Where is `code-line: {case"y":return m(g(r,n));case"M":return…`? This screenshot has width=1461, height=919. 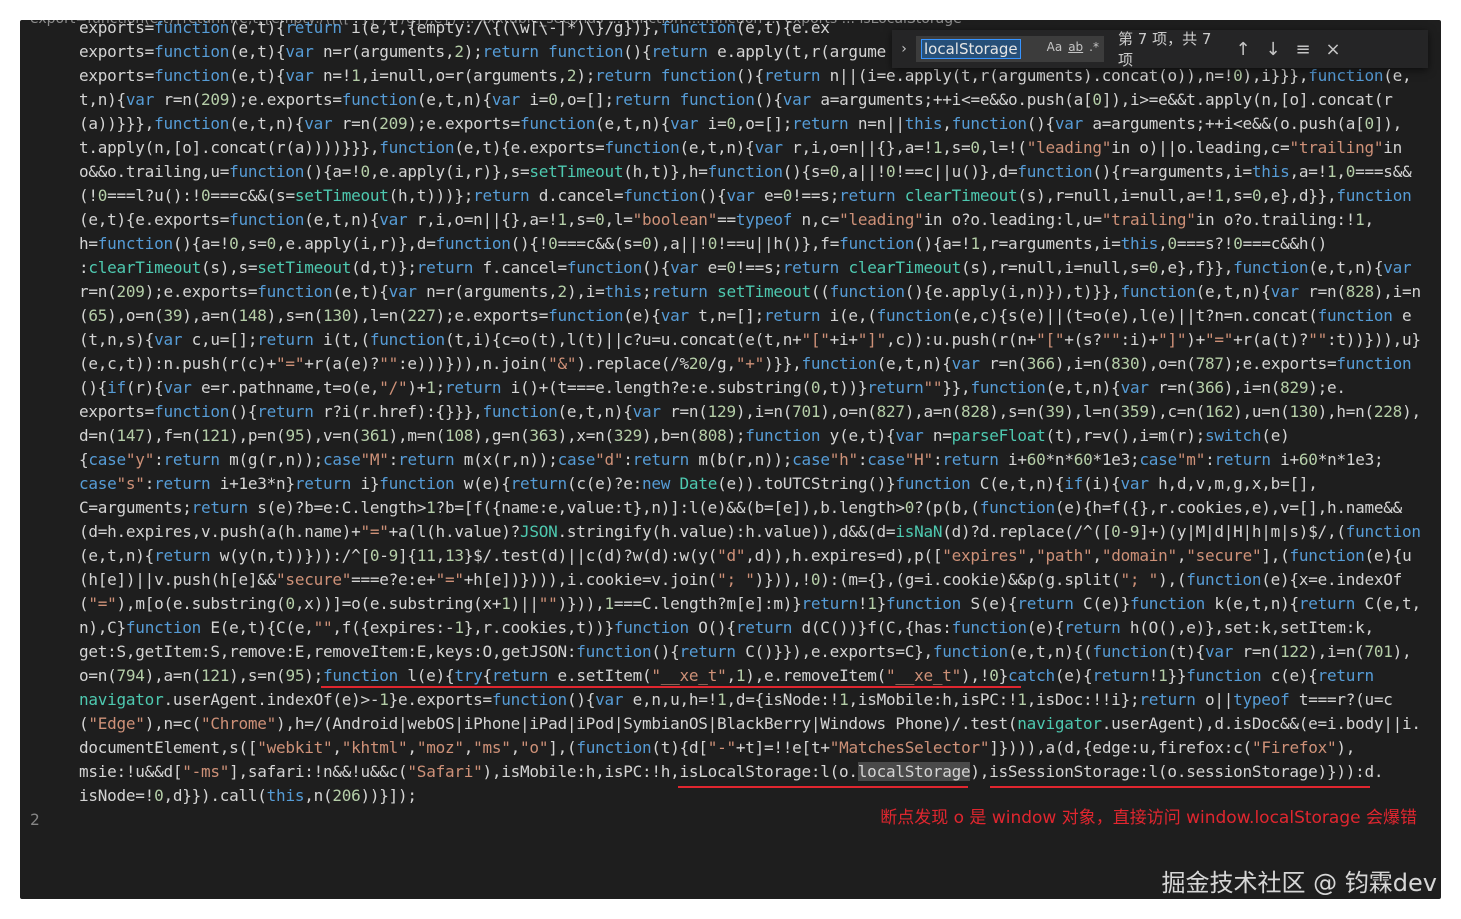
code-line: {case"y":return m(g(r,n));case"M":return… is located at coordinates (760, 460).